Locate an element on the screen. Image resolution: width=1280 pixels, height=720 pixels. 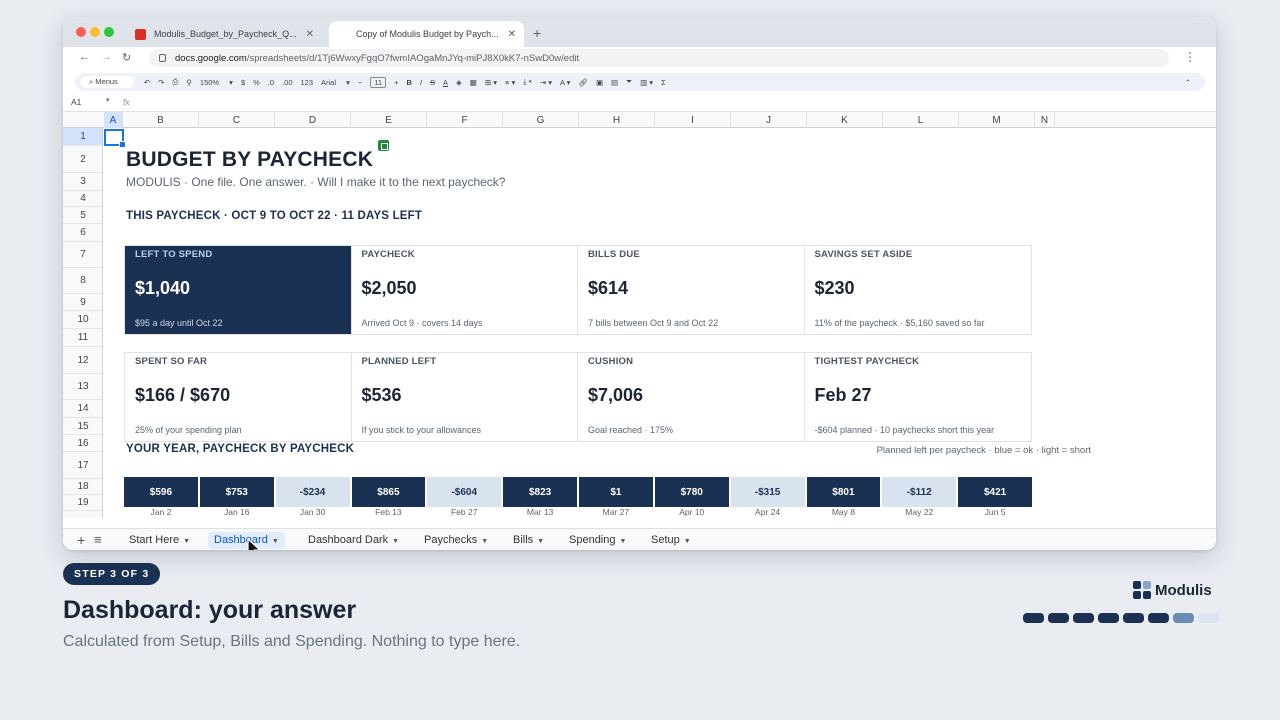
insert-comment-icon: ▣ is located at coordinates (599, 82).